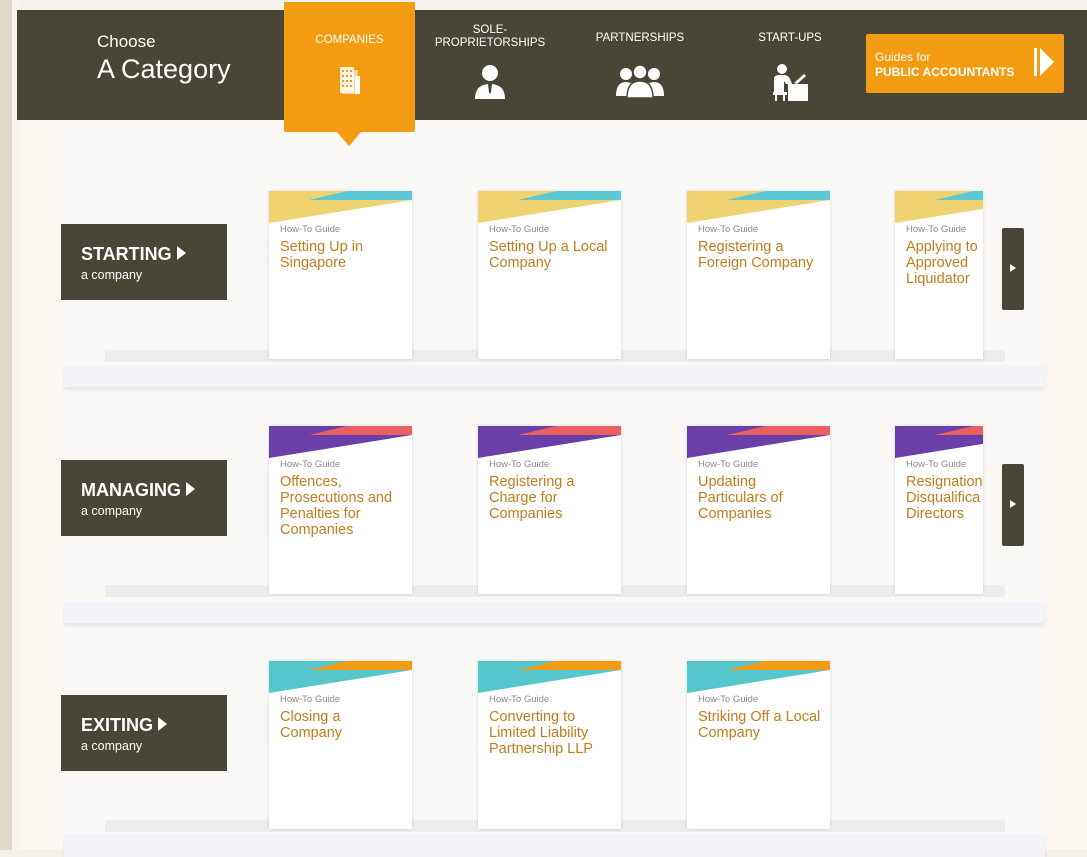  Describe the element at coordinates (756, 255) in the screenshot. I see `guide-title: Registering a Foreign Company` at that location.